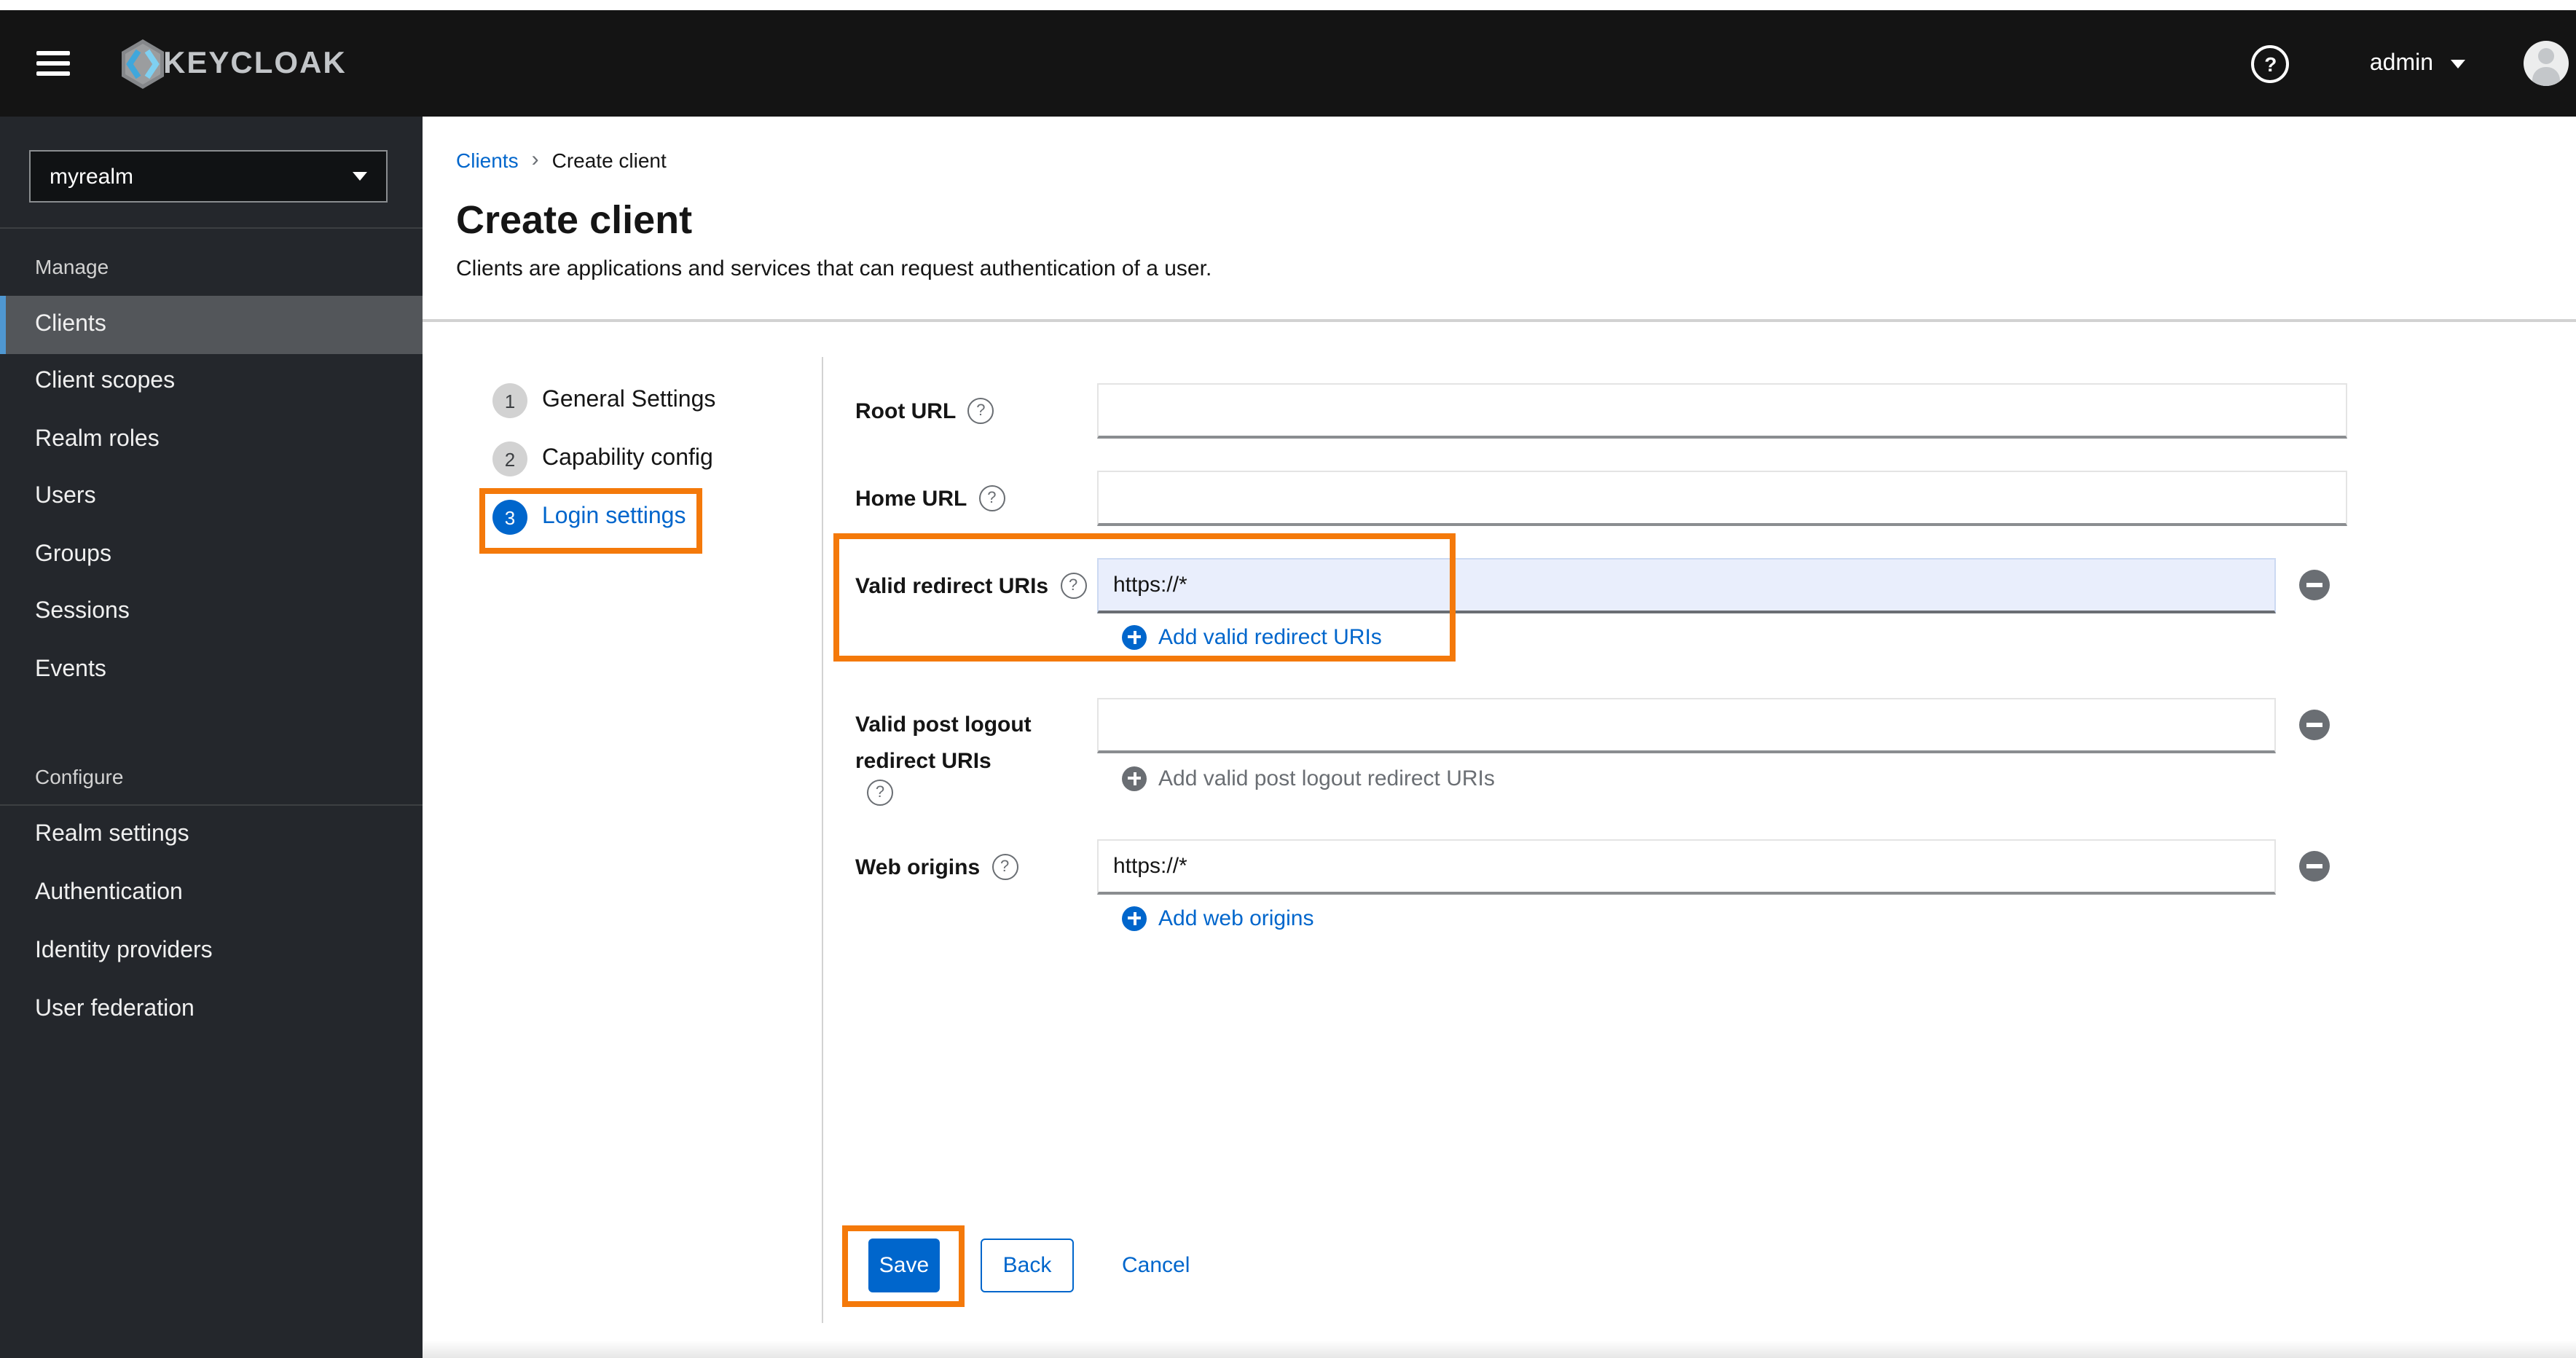  I want to click on masthead: KEYCLOAK admin, so click(1288, 63).